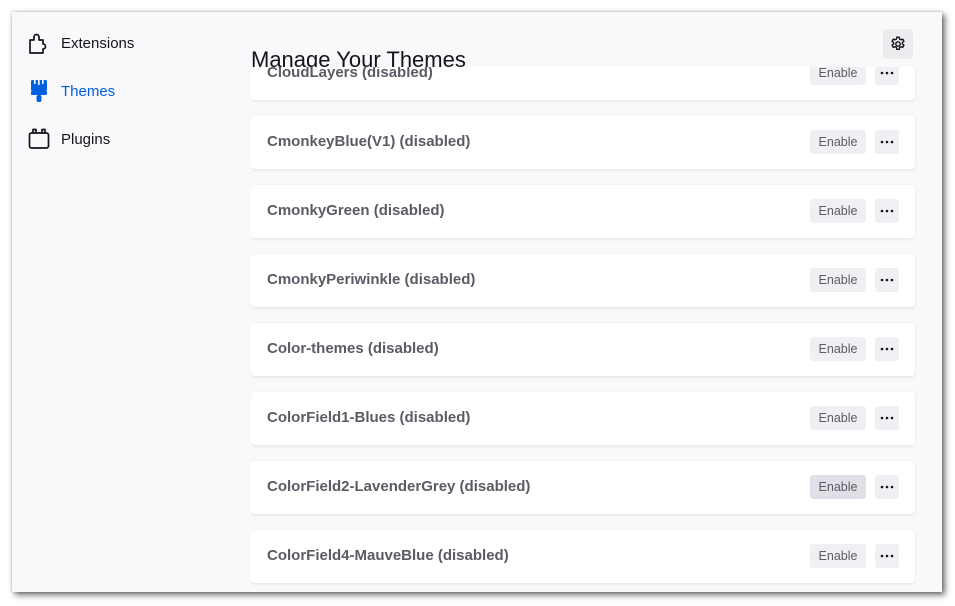 The height and width of the screenshot is (606, 955). I want to click on sidebar-item-label: Plugins, so click(86, 139).